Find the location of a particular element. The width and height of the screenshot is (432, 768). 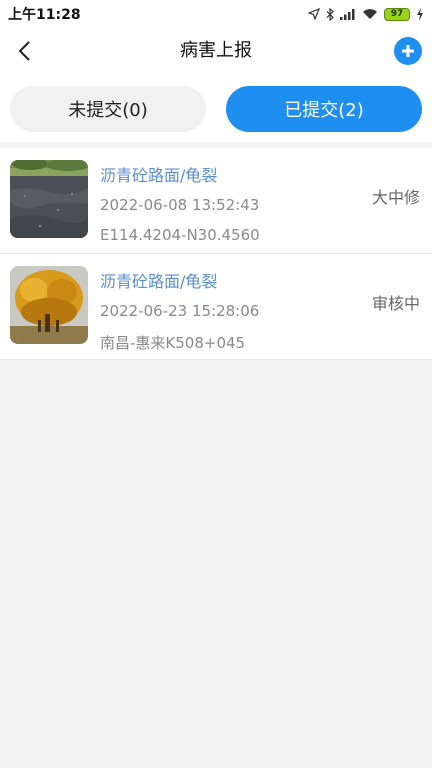

status-bar: 上午11:28 97 is located at coordinates (216, 14).